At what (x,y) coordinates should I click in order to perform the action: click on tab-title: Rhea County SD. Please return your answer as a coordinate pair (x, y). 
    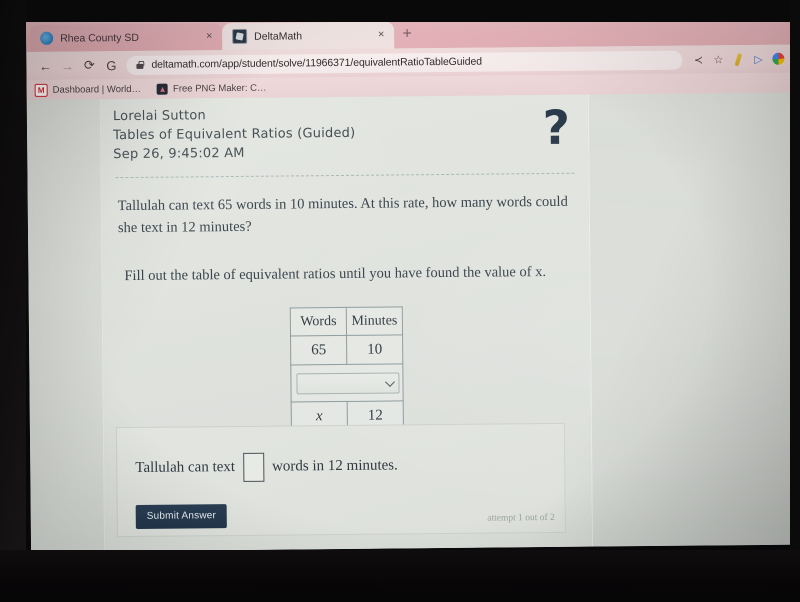
    Looking at the image, I should click on (100, 38).